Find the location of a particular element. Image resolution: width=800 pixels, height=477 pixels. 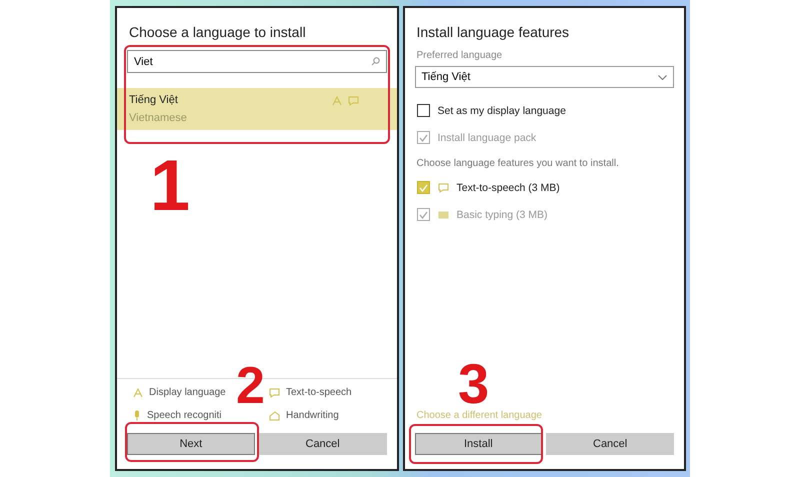

panel-title: Install language features is located at coordinates (493, 32).